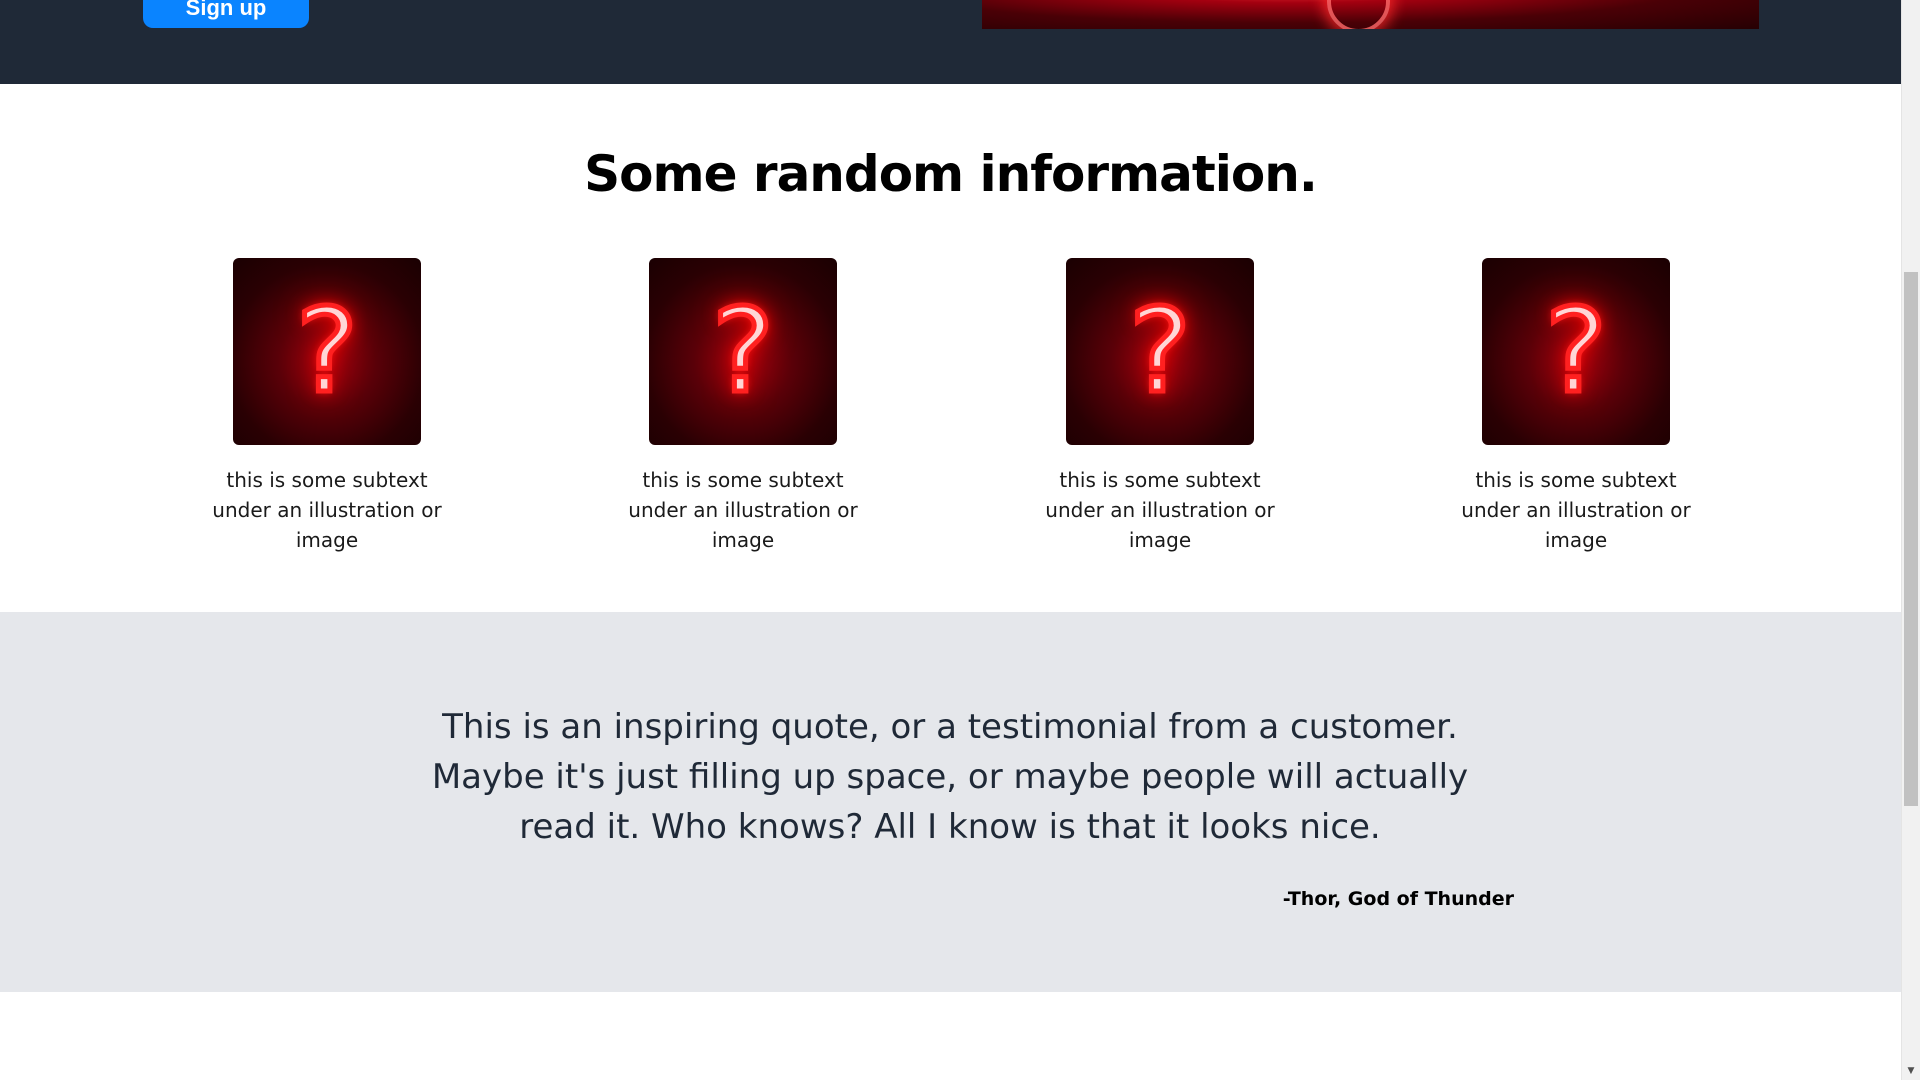 The image size is (1920, 1080). Describe the element at coordinates (1398, 899) in the screenshot. I see `quote-author: -Thor, God of Thunder` at that location.